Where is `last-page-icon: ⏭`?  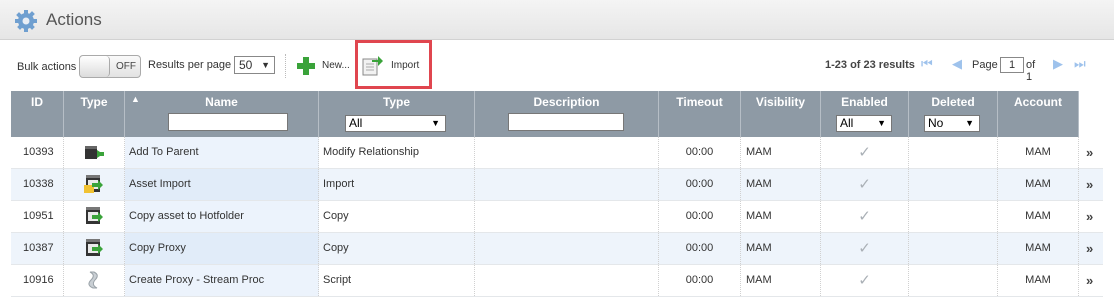 last-page-icon: ⏭ is located at coordinates (1080, 64).